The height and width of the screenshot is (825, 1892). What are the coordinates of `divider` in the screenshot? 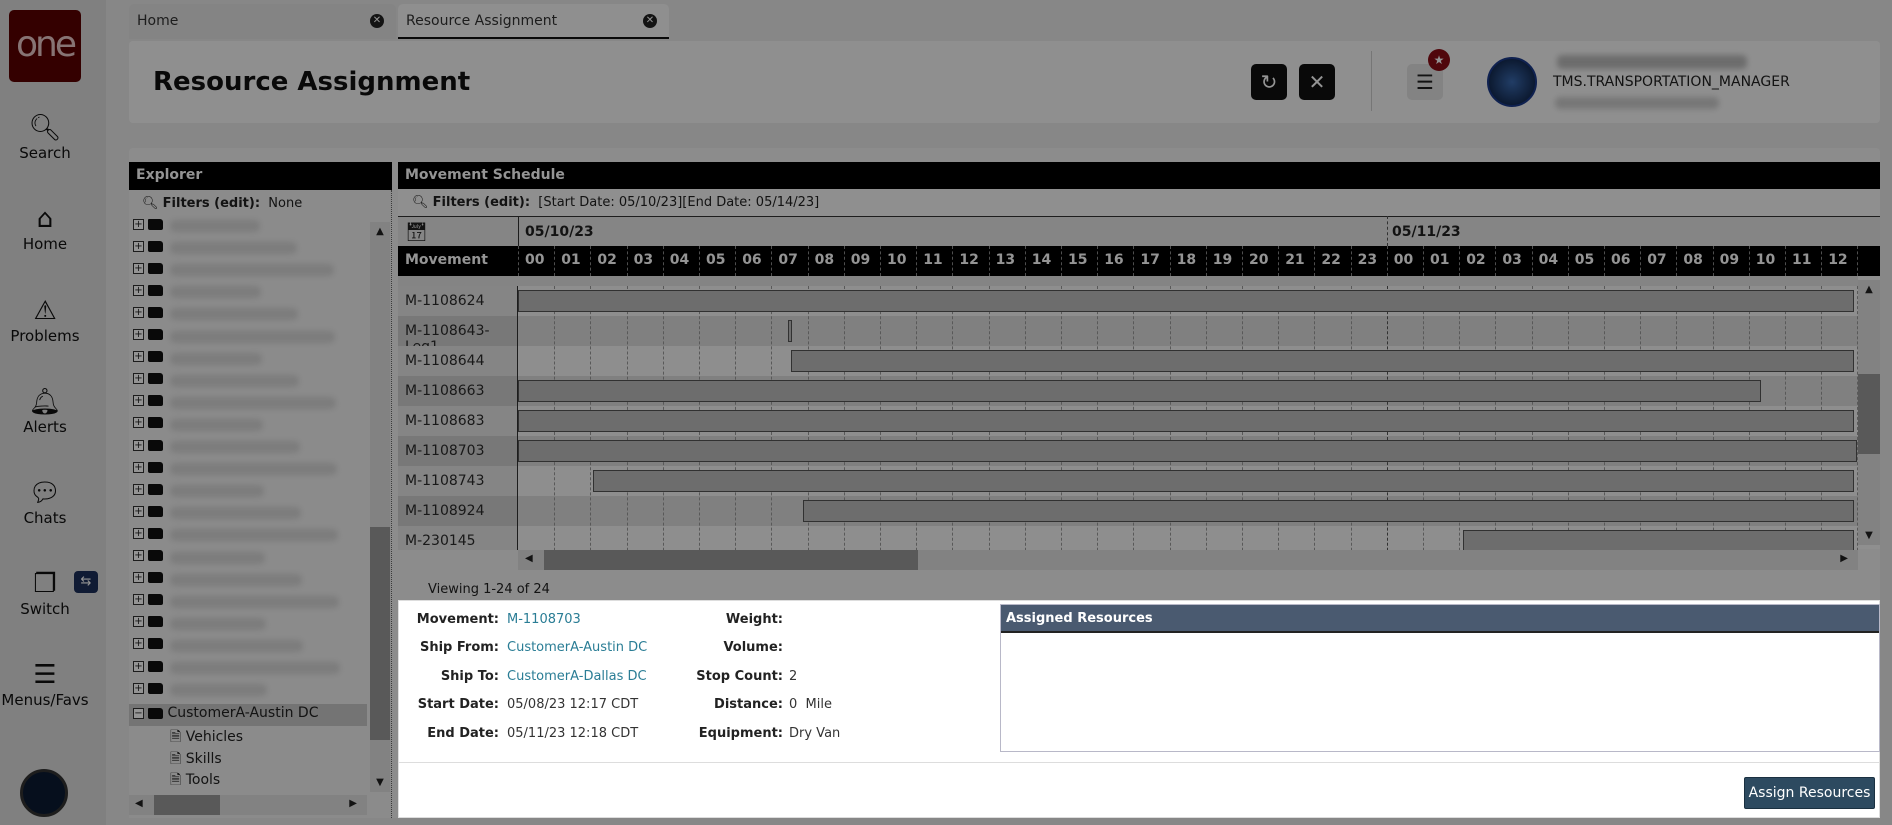 It's located at (1139, 762).